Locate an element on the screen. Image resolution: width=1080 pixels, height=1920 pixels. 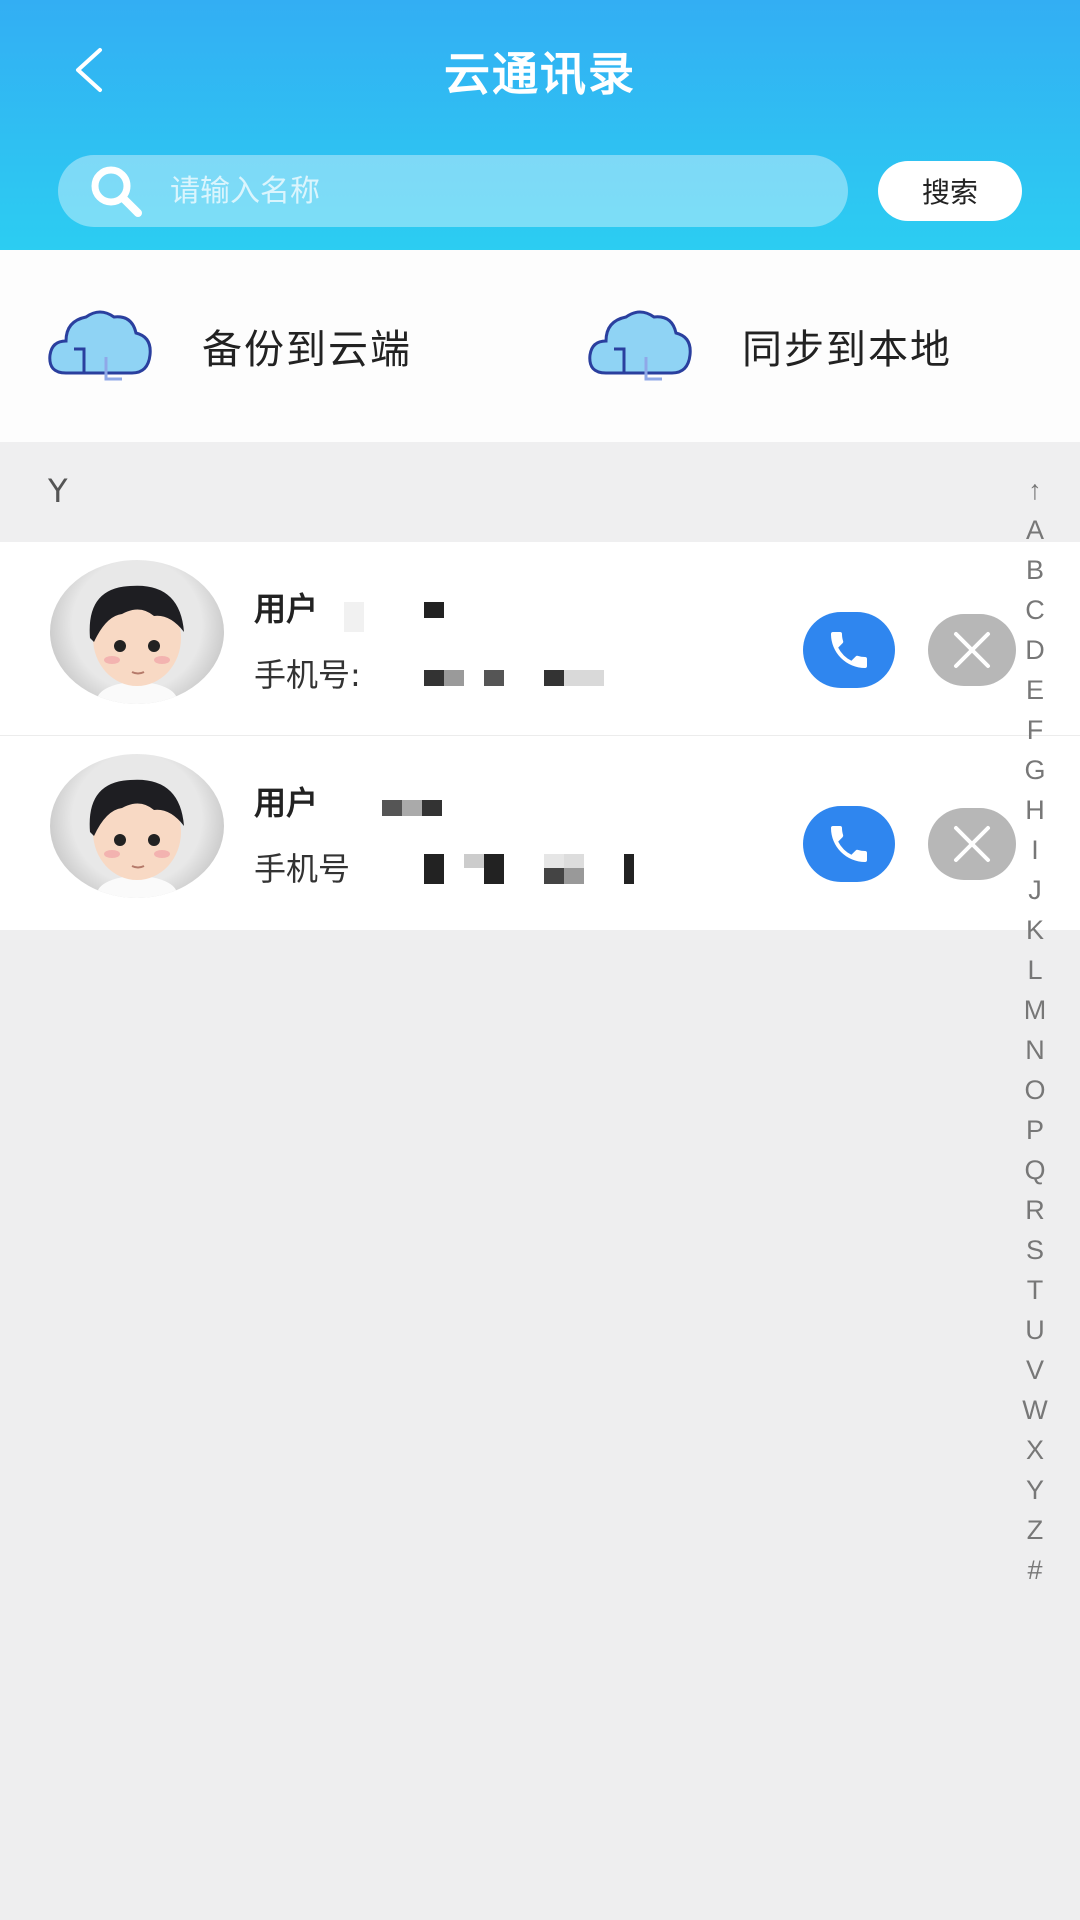
index-letter: A is located at coordinates (1035, 530).